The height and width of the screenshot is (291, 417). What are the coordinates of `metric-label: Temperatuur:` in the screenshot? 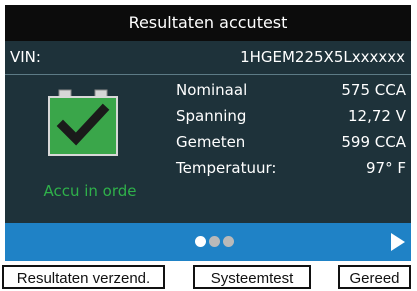 It's located at (226, 168).